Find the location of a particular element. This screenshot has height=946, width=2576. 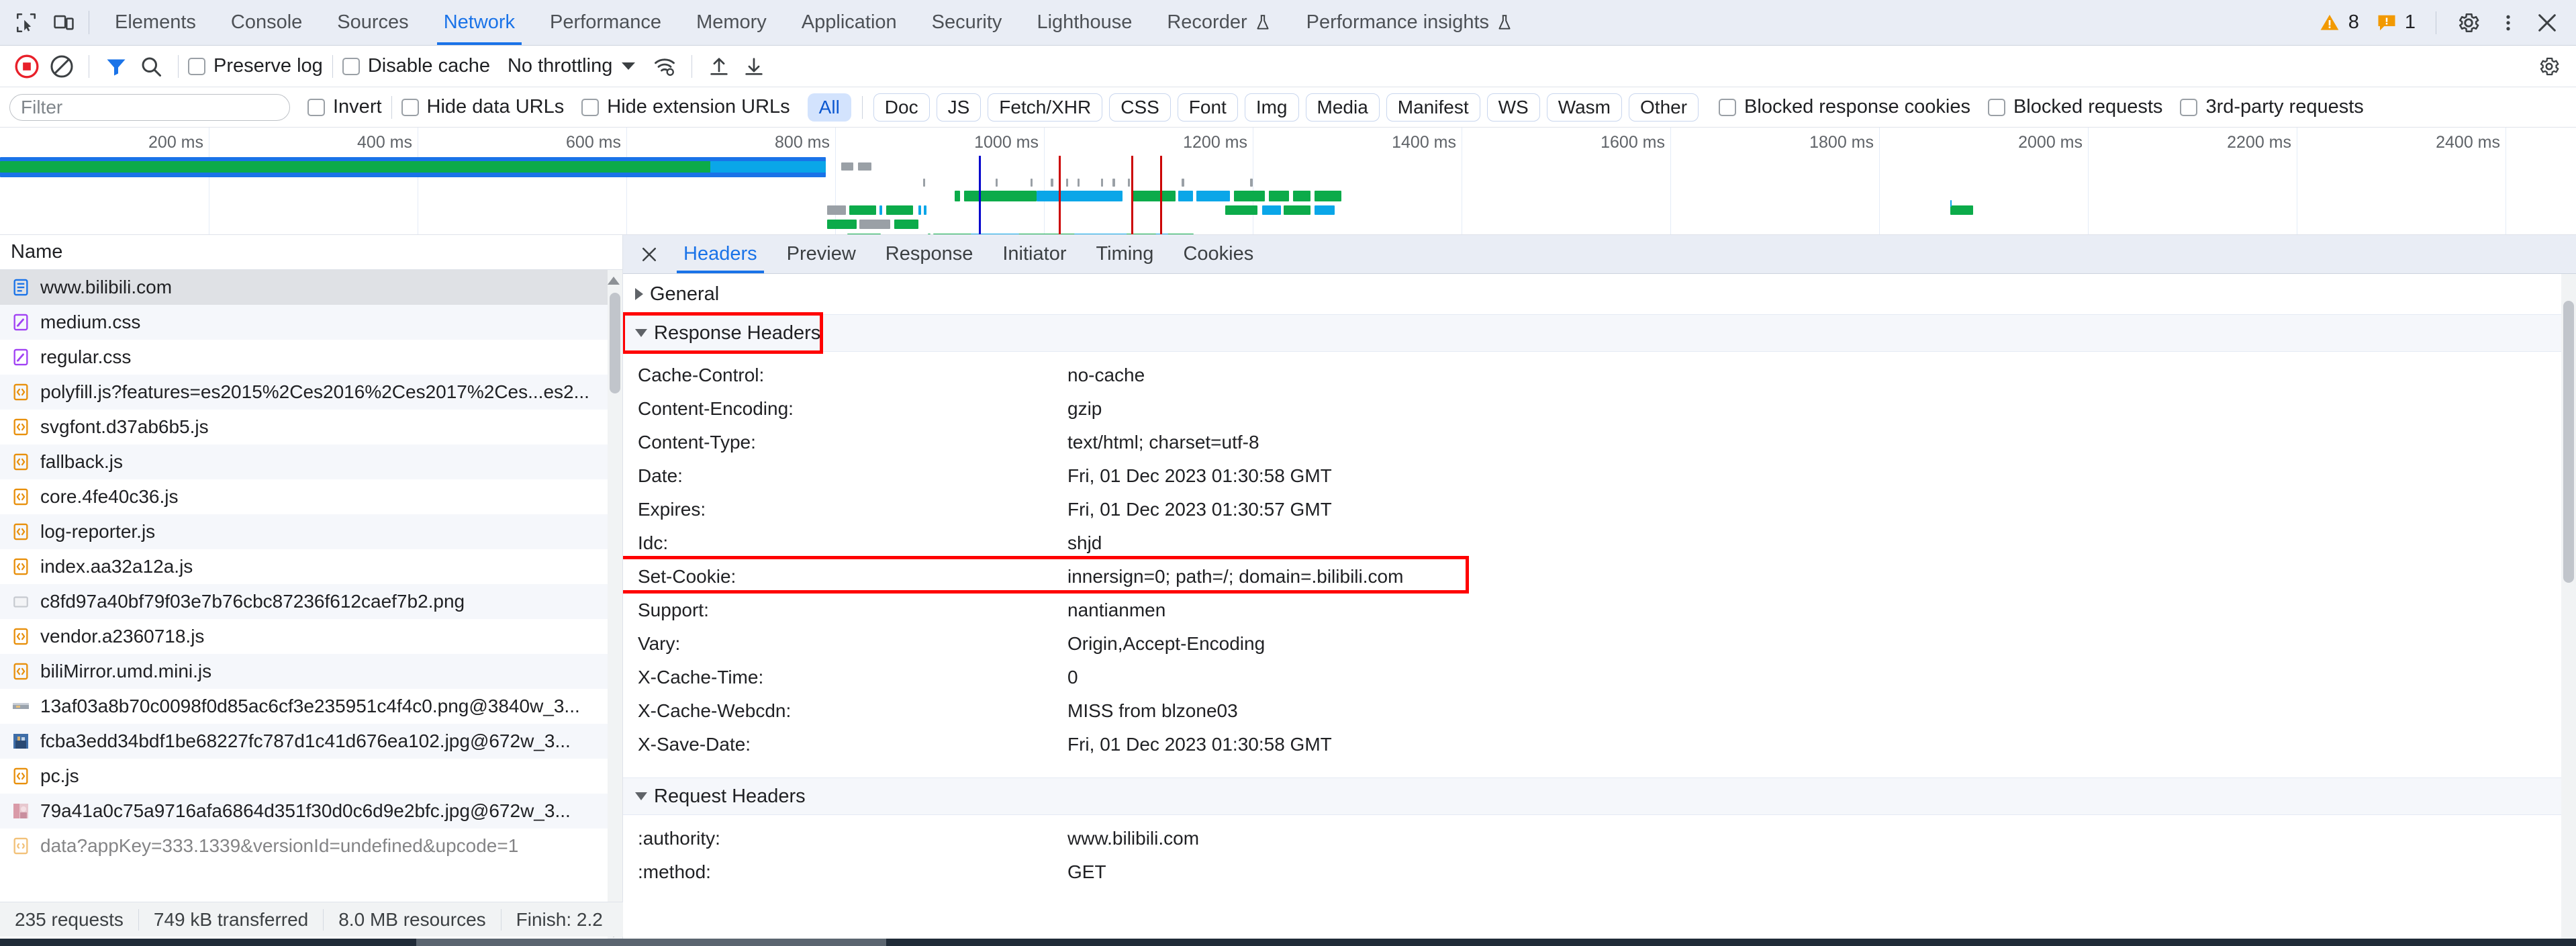

more-options-kebab-icon is located at coordinates (2508, 23).